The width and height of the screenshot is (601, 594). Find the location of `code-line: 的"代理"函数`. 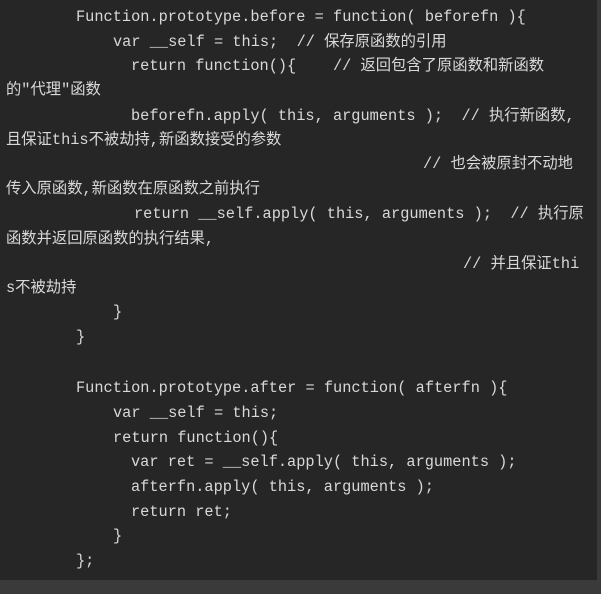

code-line: 的"代理"函数 is located at coordinates (53, 90).